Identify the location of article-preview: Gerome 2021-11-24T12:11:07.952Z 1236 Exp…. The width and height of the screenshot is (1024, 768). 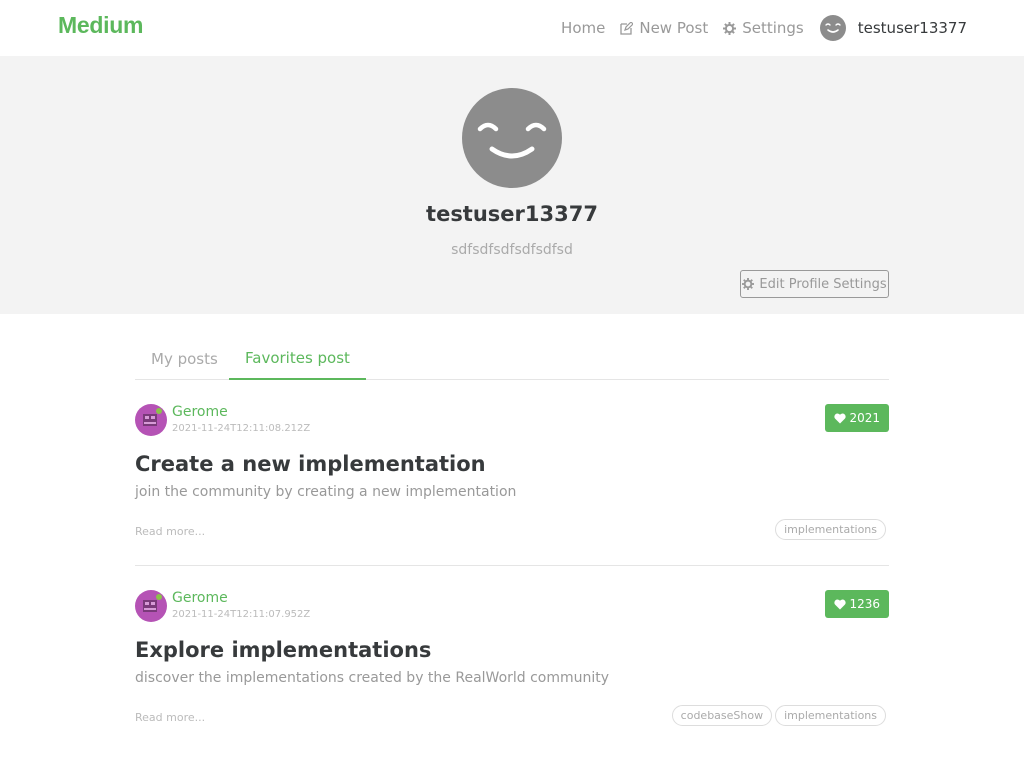
(512, 660).